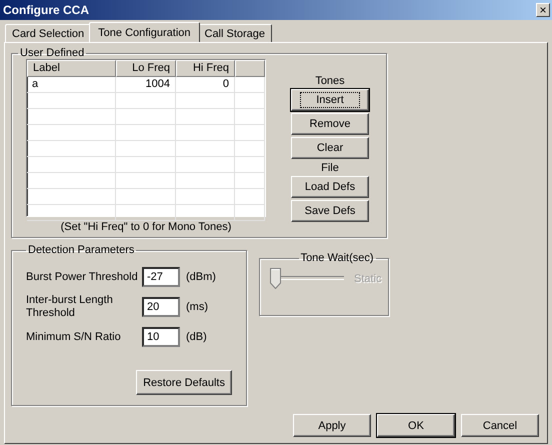 The width and height of the screenshot is (552, 445). Describe the element at coordinates (330, 124) in the screenshot. I see `tone-button: Remove` at that location.